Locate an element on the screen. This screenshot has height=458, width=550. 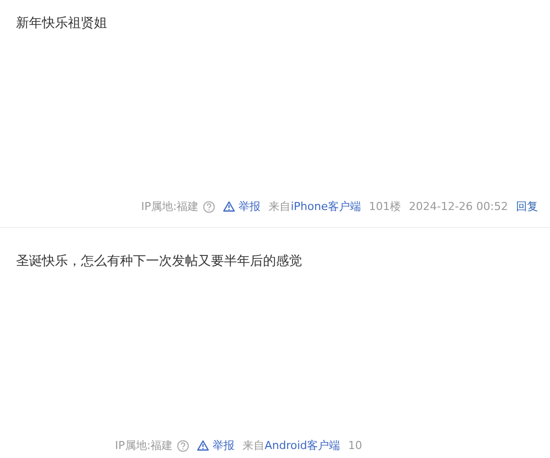
floor-number: 10 is located at coordinates (355, 446).